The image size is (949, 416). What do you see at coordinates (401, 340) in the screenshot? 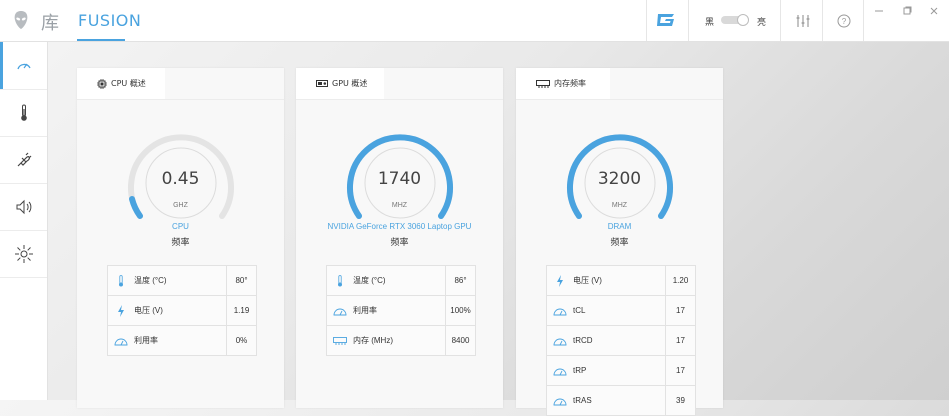
I see `table-row: 内存 (MHz) 8400` at bounding box center [401, 340].